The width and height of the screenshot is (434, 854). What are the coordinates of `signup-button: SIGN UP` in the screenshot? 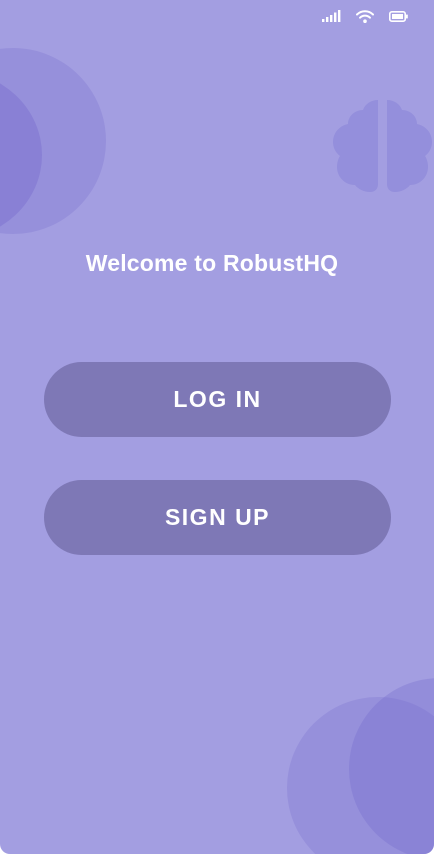 It's located at (217, 517).